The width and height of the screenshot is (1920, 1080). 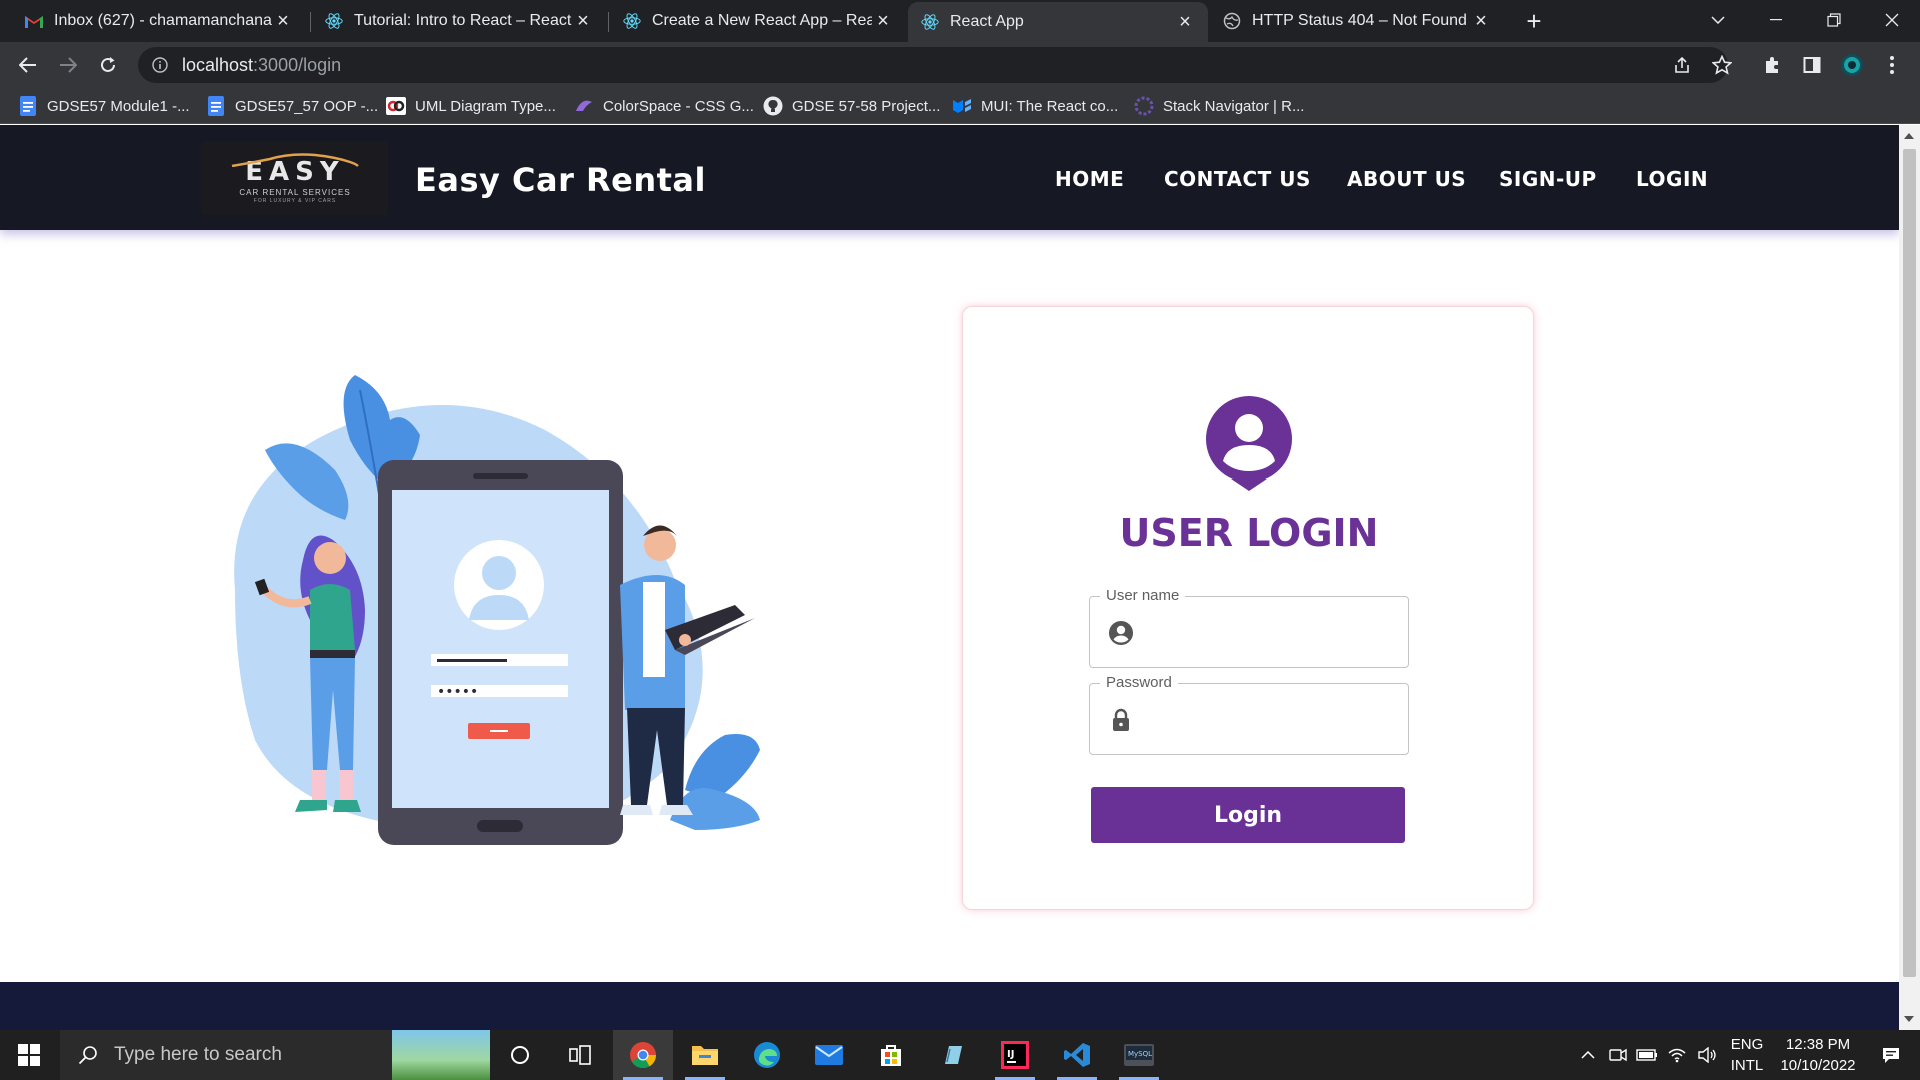 What do you see at coordinates (1747, 1044) in the screenshot?
I see `language-code: ENG` at bounding box center [1747, 1044].